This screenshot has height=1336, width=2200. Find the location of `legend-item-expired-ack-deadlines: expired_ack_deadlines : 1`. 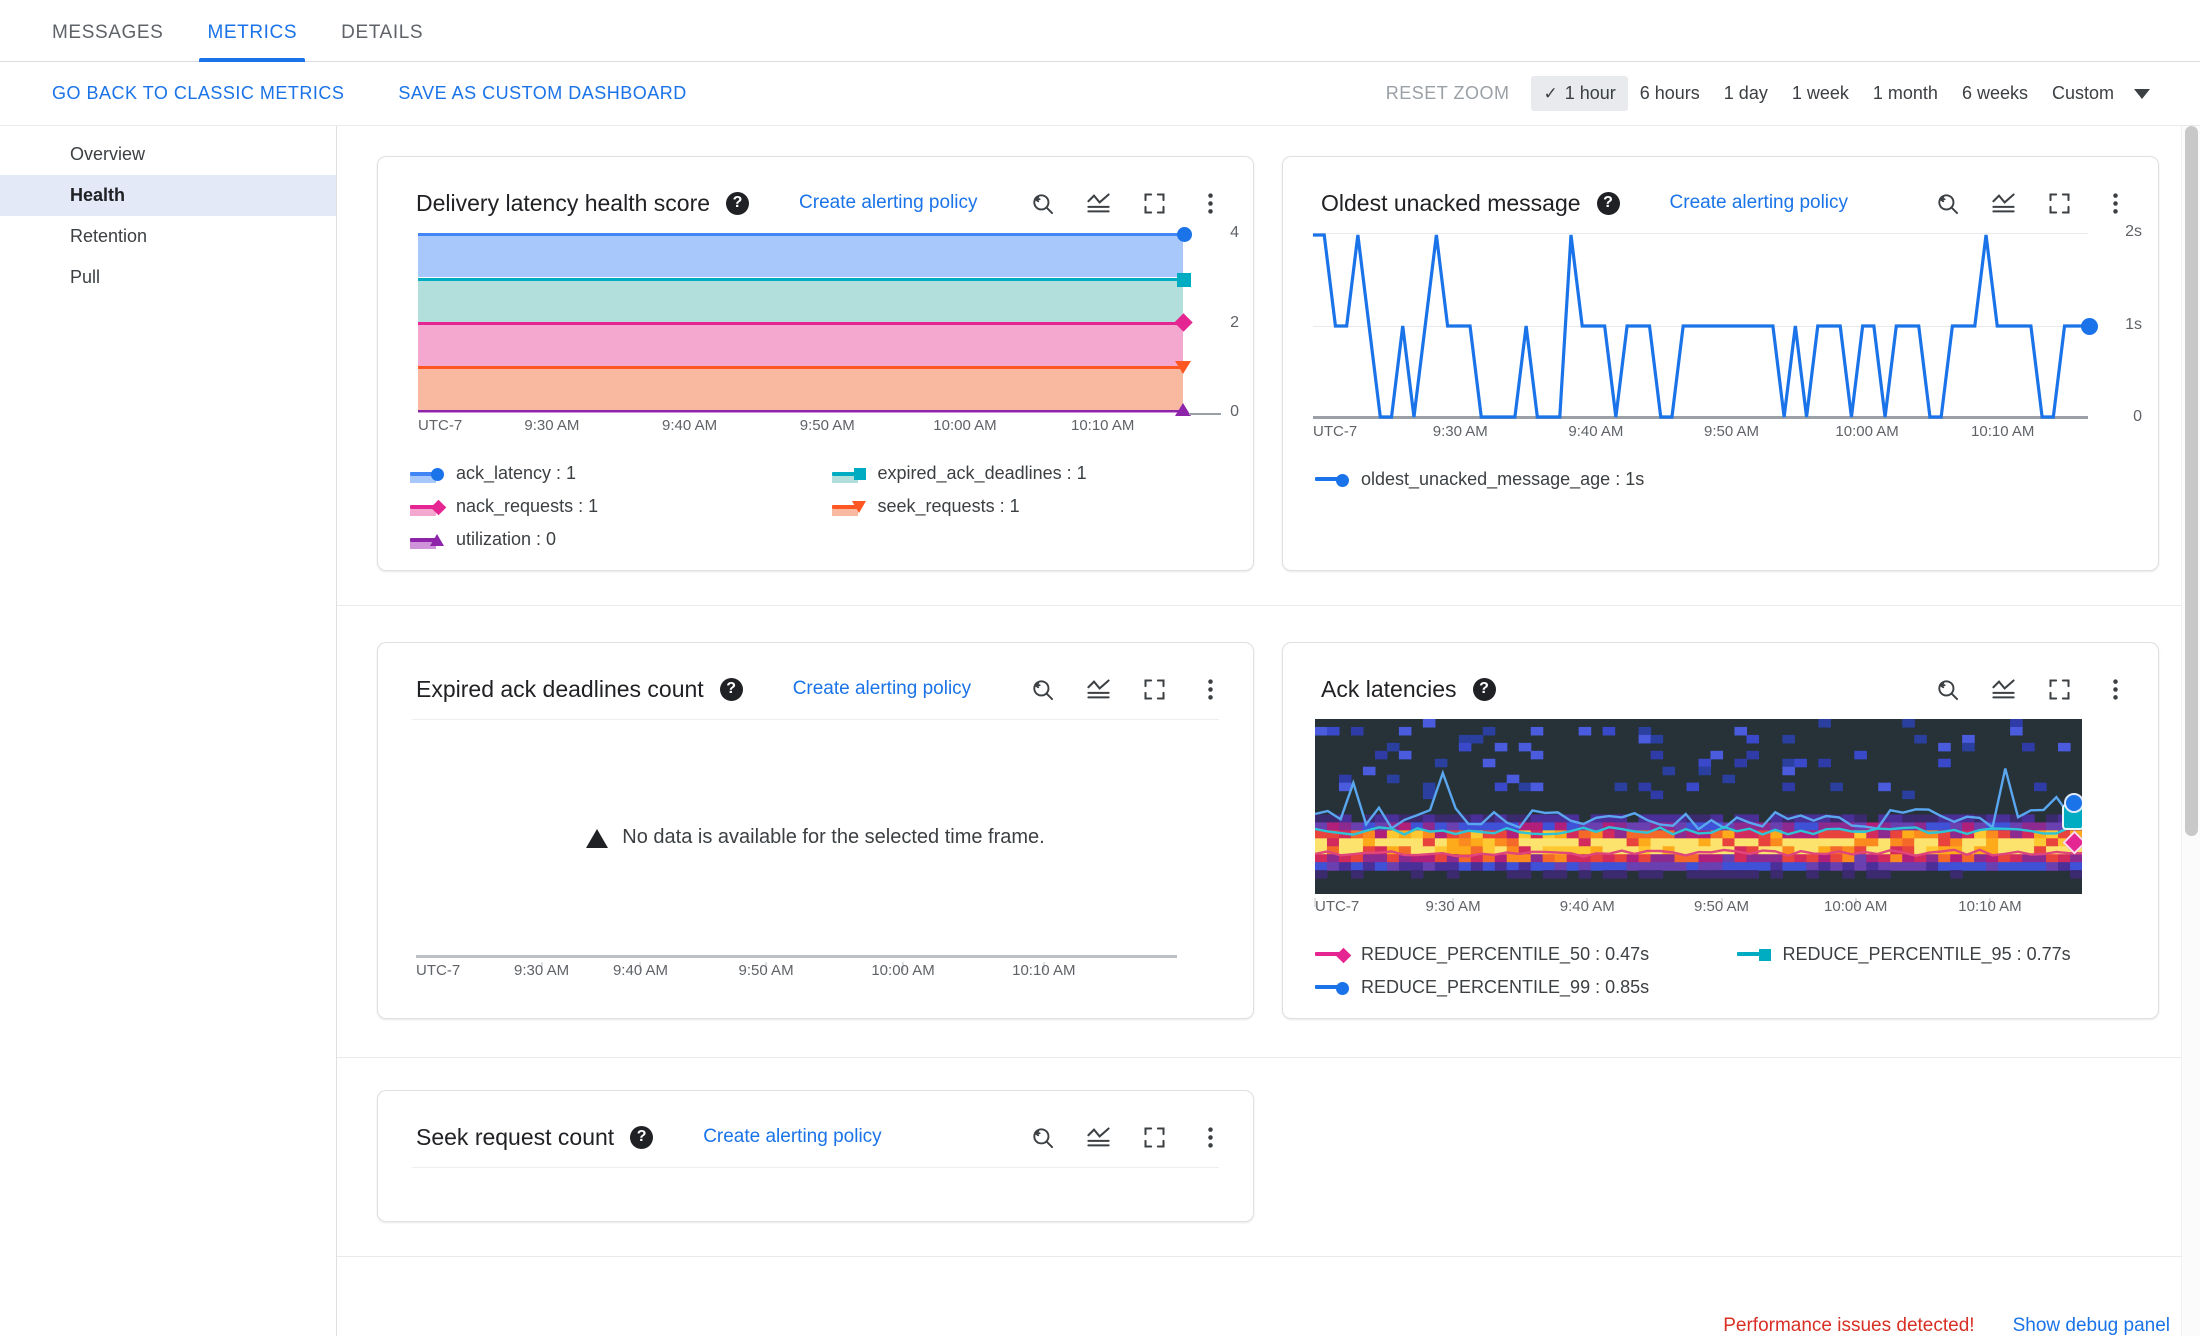

legend-item-expired-ack-deadlines: expired_ack_deadlines : 1 is located at coordinates (1042, 473).